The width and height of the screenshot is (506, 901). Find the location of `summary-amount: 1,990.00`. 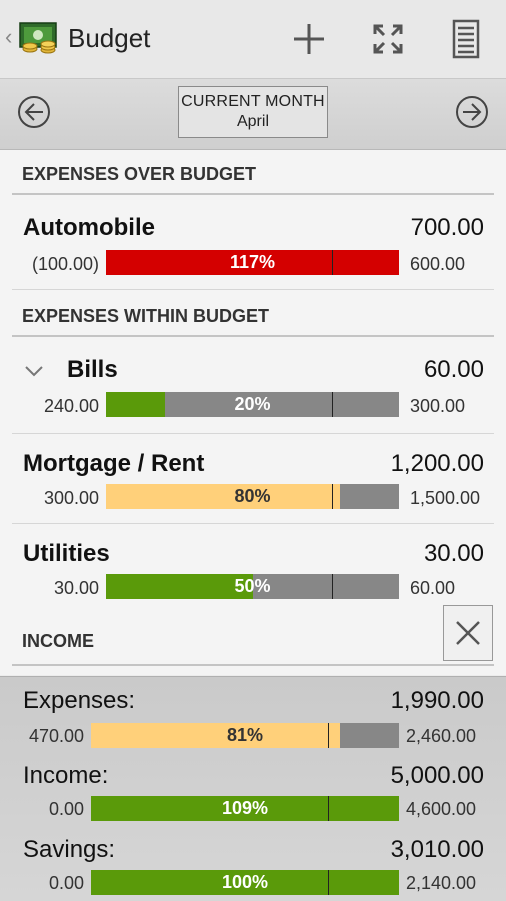

summary-amount: 1,990.00 is located at coordinates (437, 700).